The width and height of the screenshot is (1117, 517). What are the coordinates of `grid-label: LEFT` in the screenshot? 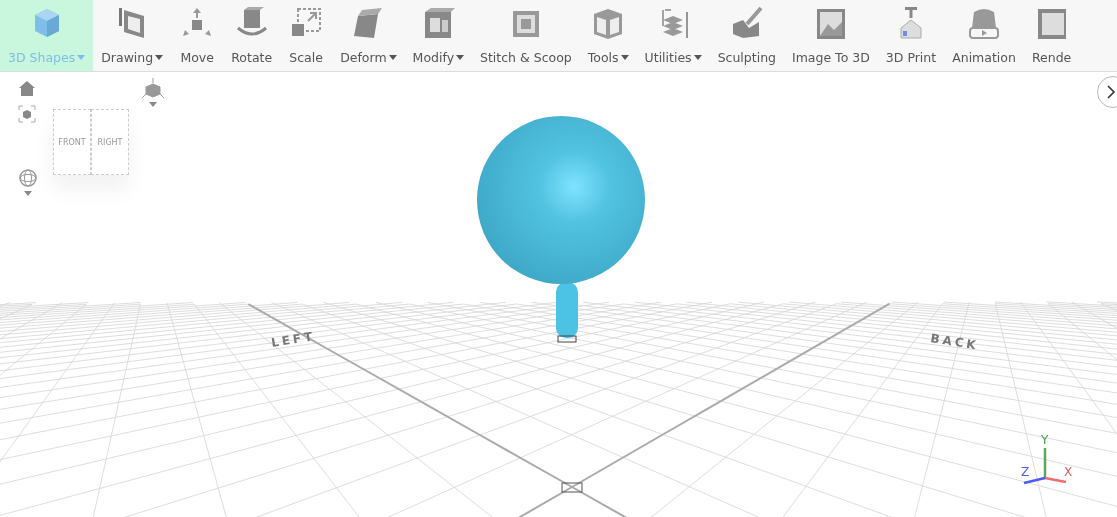 It's located at (293, 339).